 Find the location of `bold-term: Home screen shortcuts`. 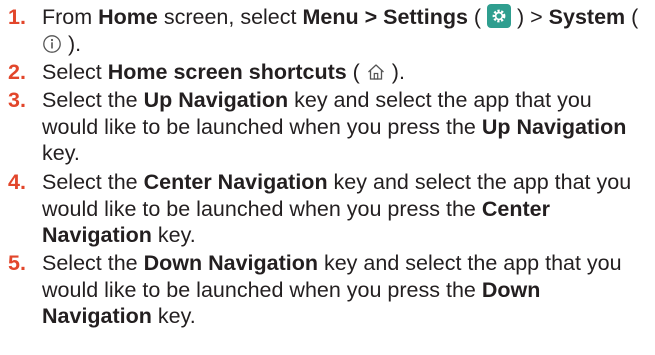

bold-term: Home screen shortcuts is located at coordinates (227, 72).